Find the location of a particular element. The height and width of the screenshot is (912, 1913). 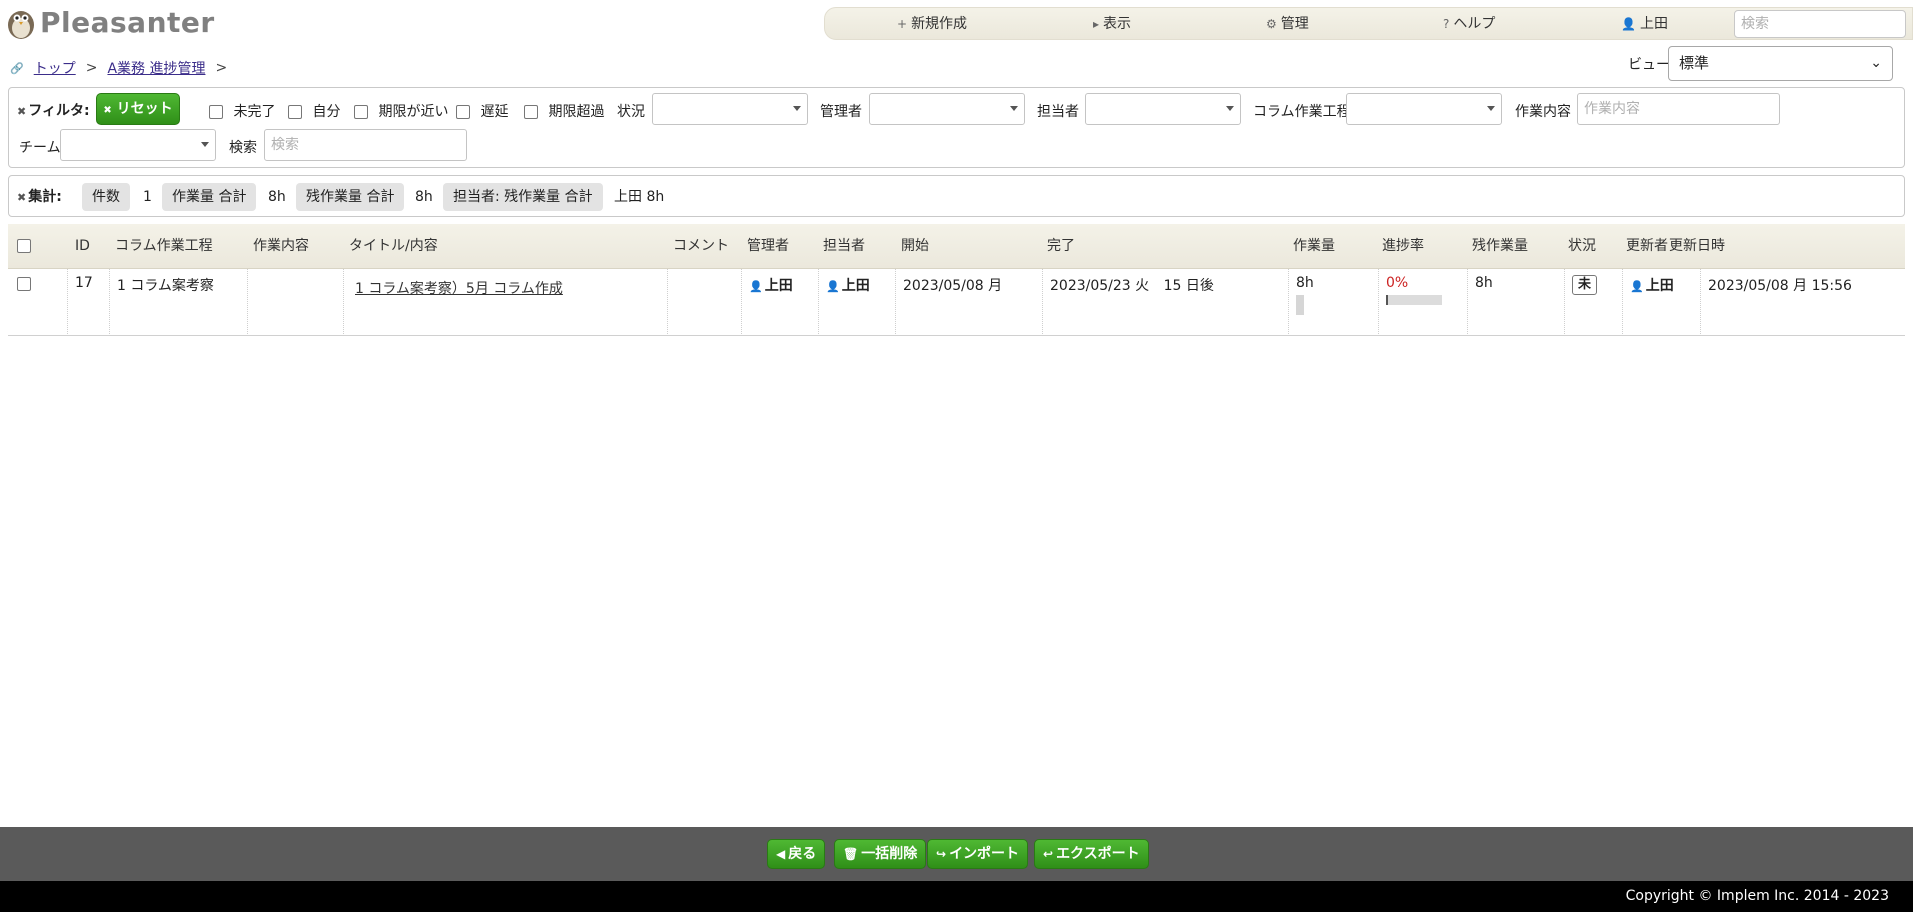

bulk-delete-button: 🗑 一括削除 is located at coordinates (880, 854).